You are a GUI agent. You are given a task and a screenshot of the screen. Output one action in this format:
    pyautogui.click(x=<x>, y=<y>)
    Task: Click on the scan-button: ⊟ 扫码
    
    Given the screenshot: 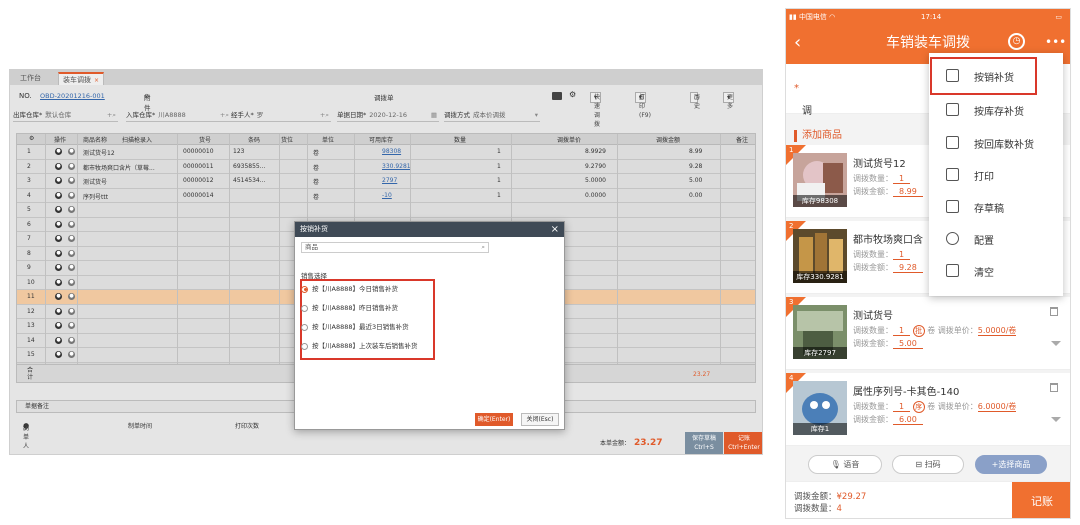 What is the action you would take?
    pyautogui.click(x=928, y=464)
    